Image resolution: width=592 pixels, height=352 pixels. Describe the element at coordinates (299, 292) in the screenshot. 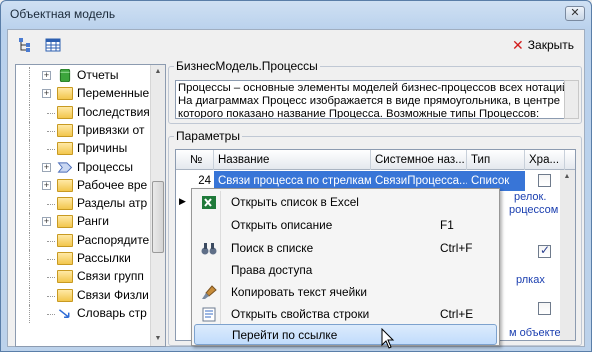

I see `menu-item-label: Копировать текст ячейки` at that location.